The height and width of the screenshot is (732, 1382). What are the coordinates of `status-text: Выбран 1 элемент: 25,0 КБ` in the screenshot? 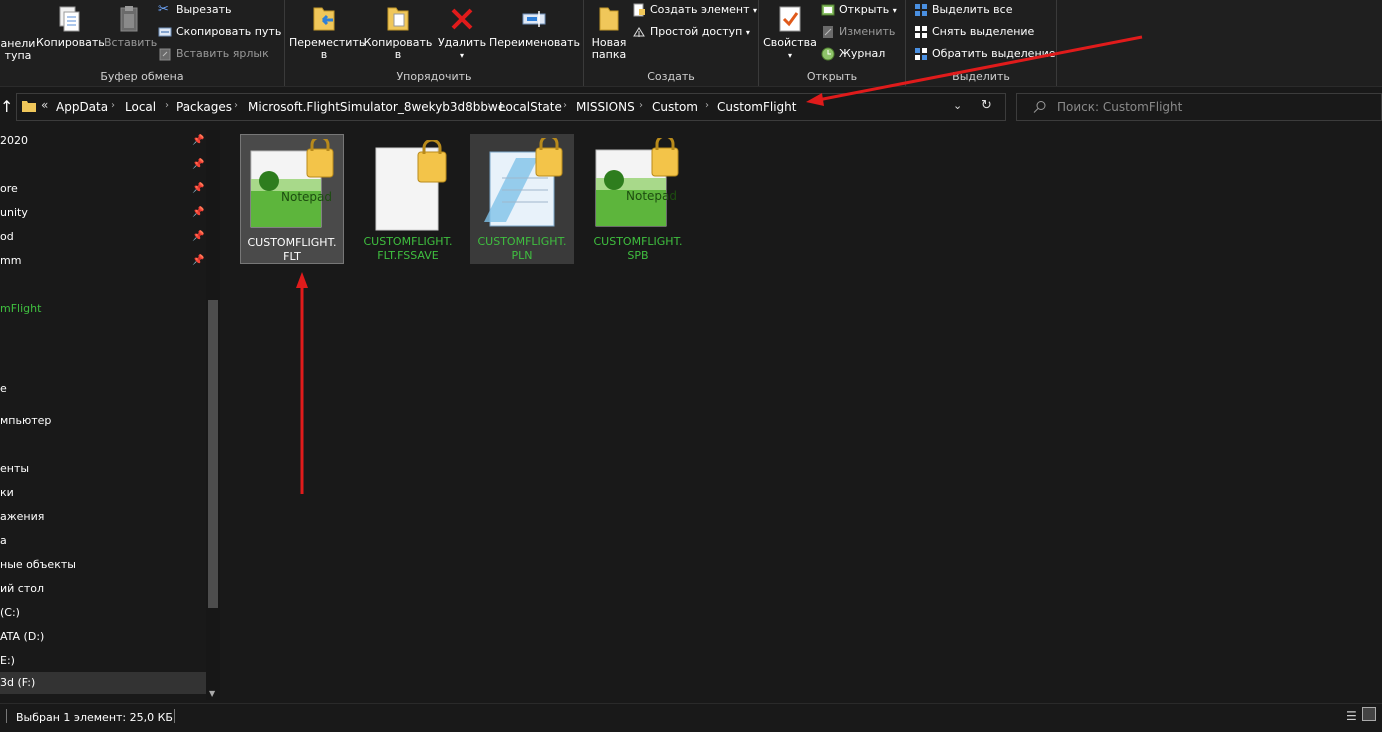 It's located at (94, 717).